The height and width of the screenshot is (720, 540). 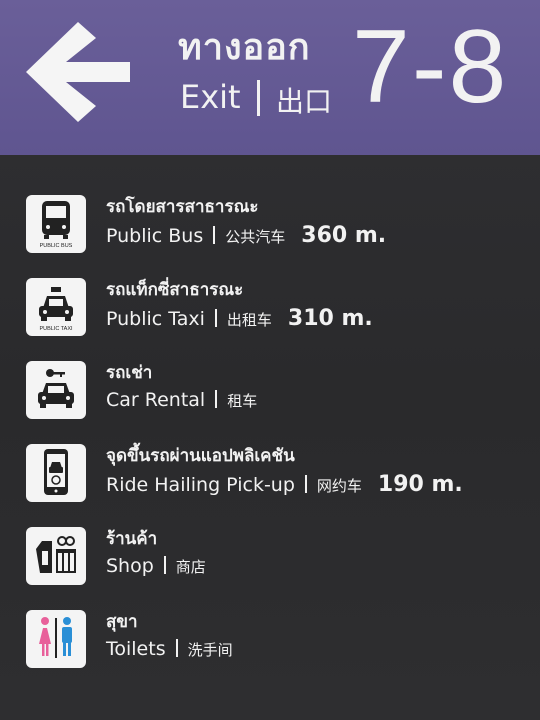 I want to click on distance: 310 m., so click(x=330, y=318).